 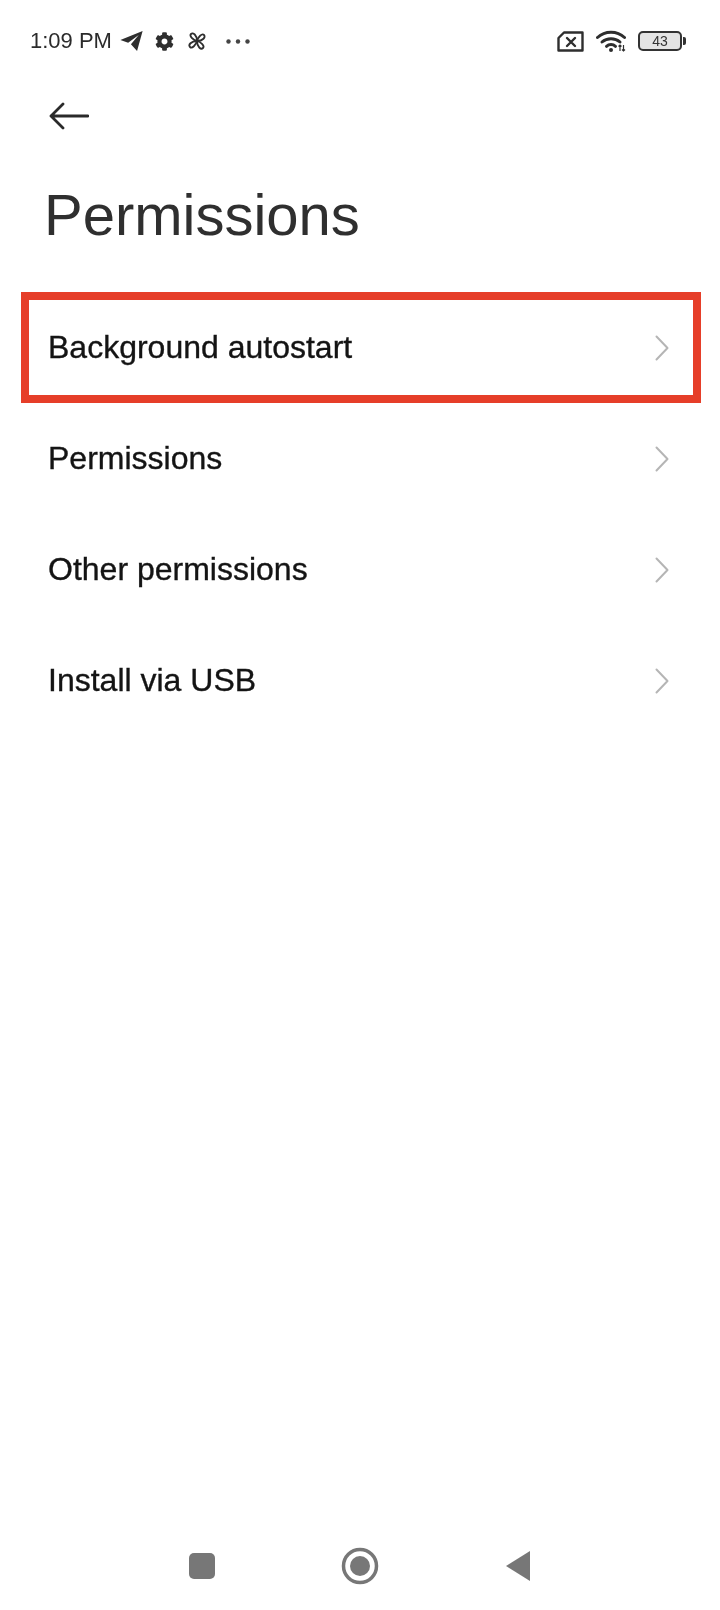 I want to click on battery-percent: 43, so click(x=660, y=41).